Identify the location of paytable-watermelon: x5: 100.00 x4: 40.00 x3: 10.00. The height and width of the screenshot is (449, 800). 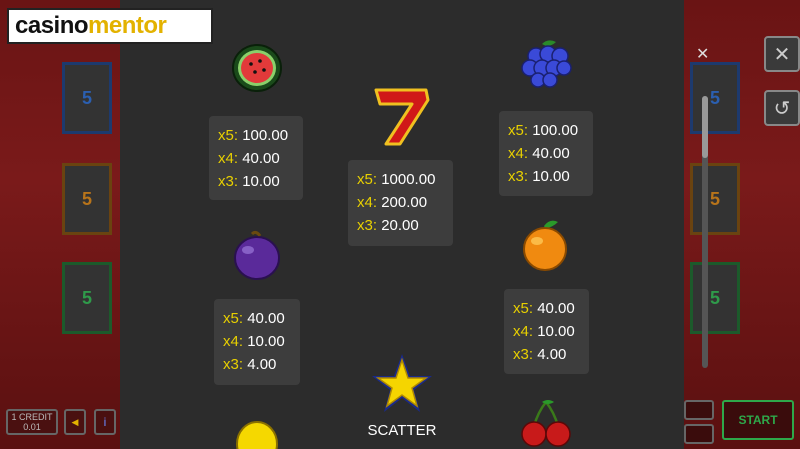
(256, 158).